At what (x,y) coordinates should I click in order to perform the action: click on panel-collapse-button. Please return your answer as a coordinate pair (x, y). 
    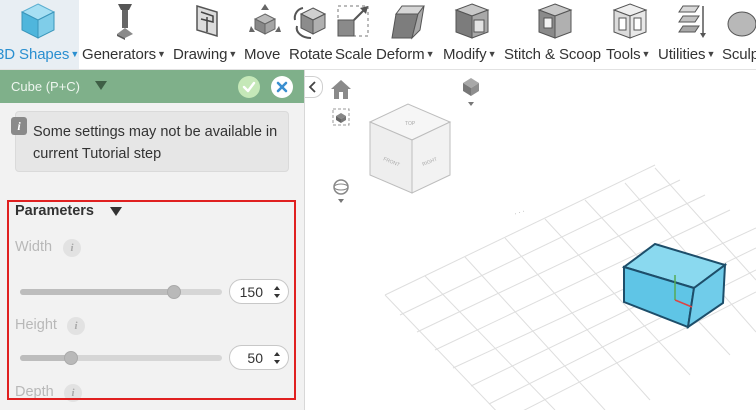
    Looking at the image, I should click on (314, 87).